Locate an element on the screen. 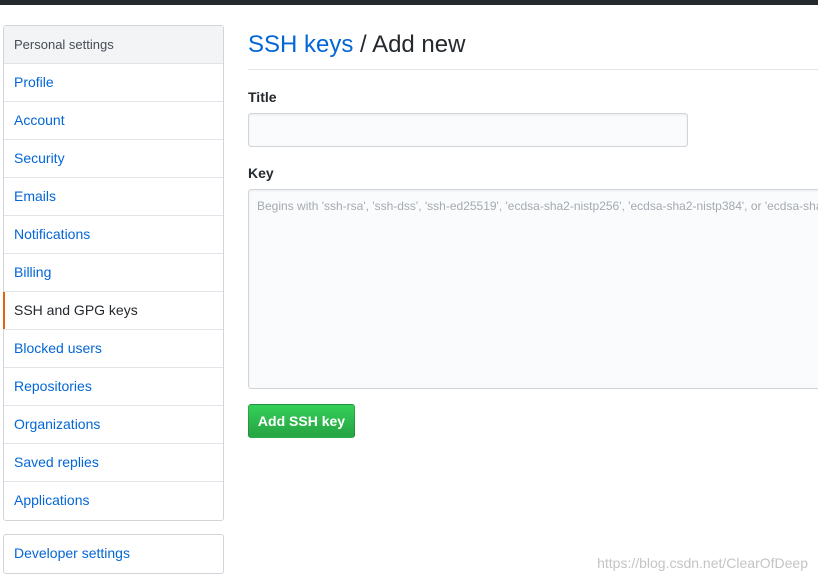 Image resolution: width=818 pixels, height=579 pixels. menu-heading: Personal settings is located at coordinates (113, 45).